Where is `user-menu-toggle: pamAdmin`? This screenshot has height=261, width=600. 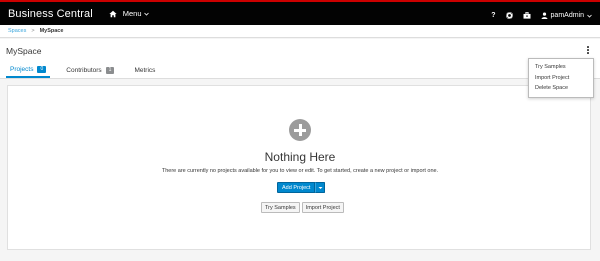 user-menu-toggle: pamAdmin is located at coordinates (566, 15).